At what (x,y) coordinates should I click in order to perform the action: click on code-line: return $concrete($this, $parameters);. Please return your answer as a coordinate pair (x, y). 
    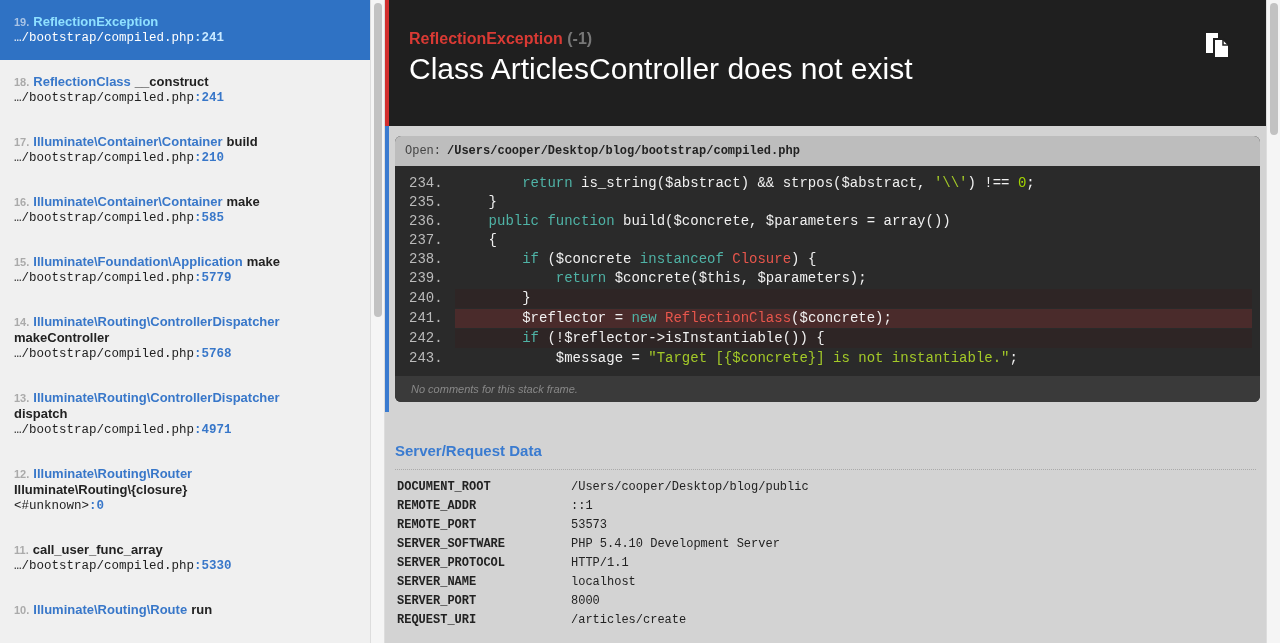
    Looking at the image, I should click on (710, 278).